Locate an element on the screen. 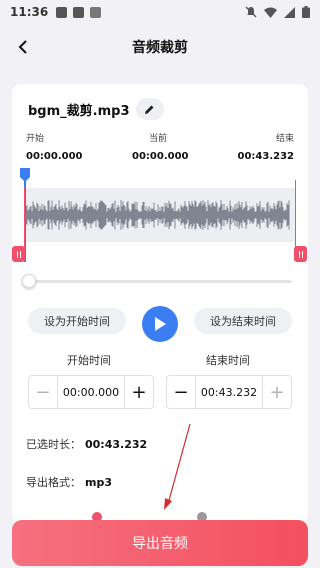 Image resolution: width=320 pixels, height=568 pixels. export-format-label: 导出格式： is located at coordinates (53, 482).